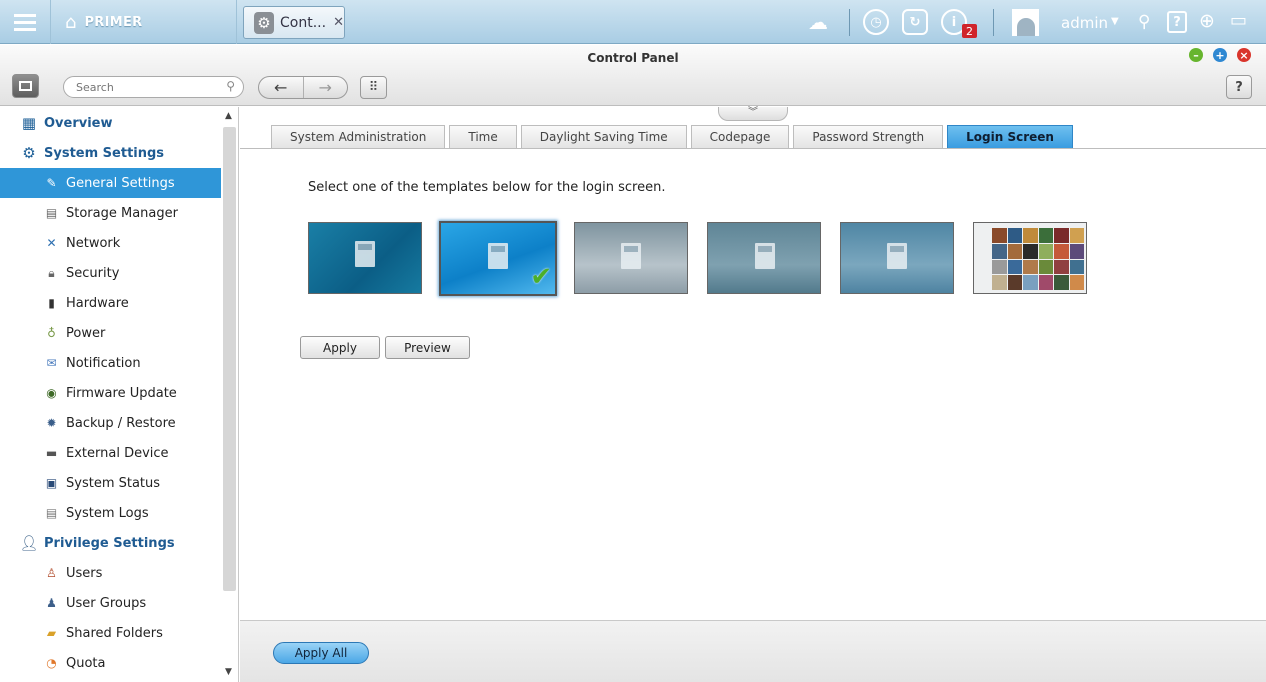 This screenshot has height=682, width=1266. Describe the element at coordinates (103, 363) in the screenshot. I see `sidebar-item-label: Notification` at that location.